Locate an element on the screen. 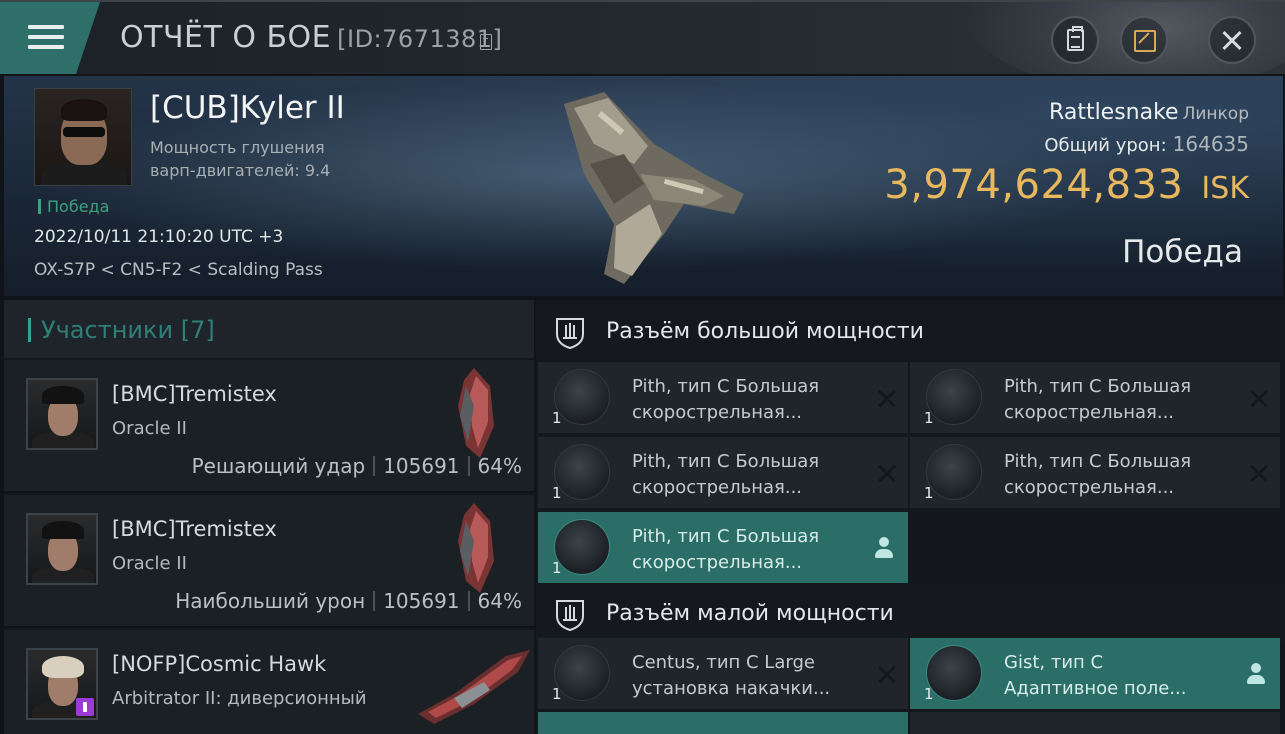 The width and height of the screenshot is (1285, 734). share-button is located at coordinates (1144, 40).